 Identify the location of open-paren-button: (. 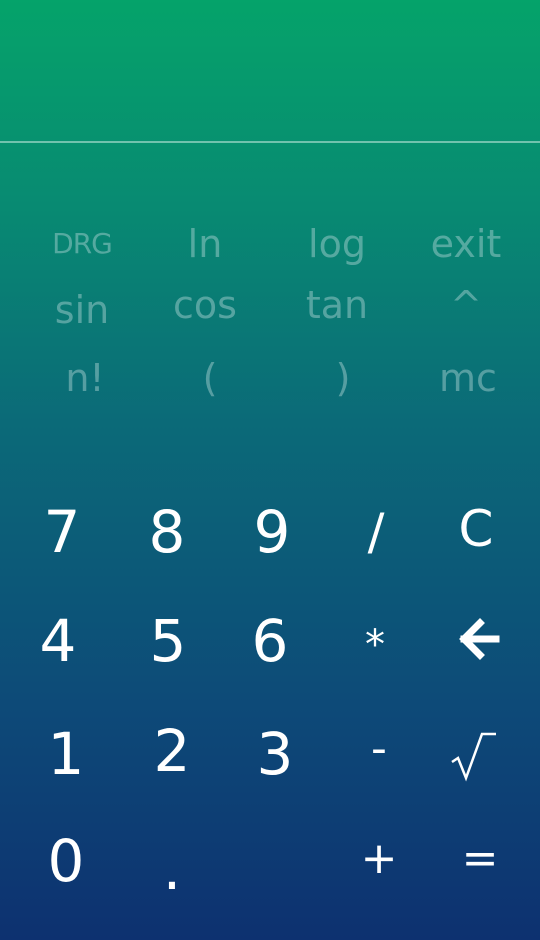
(210, 378).